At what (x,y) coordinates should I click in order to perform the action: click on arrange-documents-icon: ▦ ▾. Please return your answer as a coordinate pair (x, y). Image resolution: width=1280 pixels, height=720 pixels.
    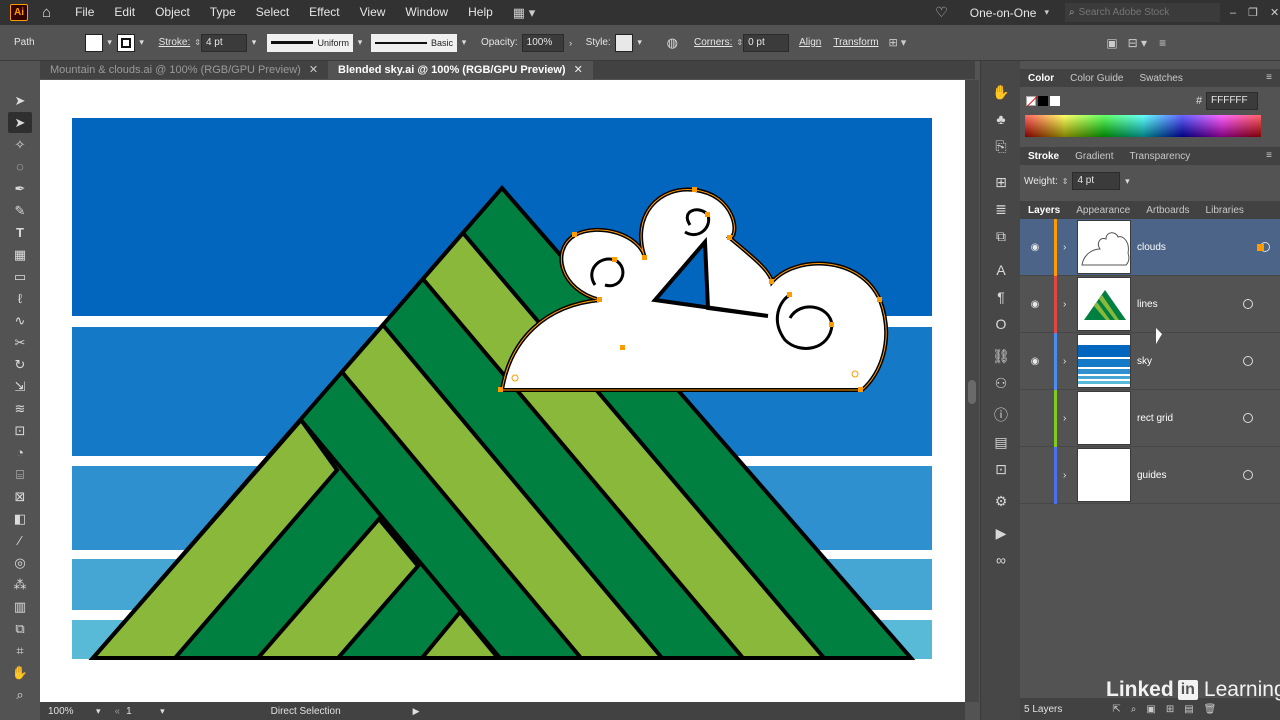
    Looking at the image, I should click on (524, 13).